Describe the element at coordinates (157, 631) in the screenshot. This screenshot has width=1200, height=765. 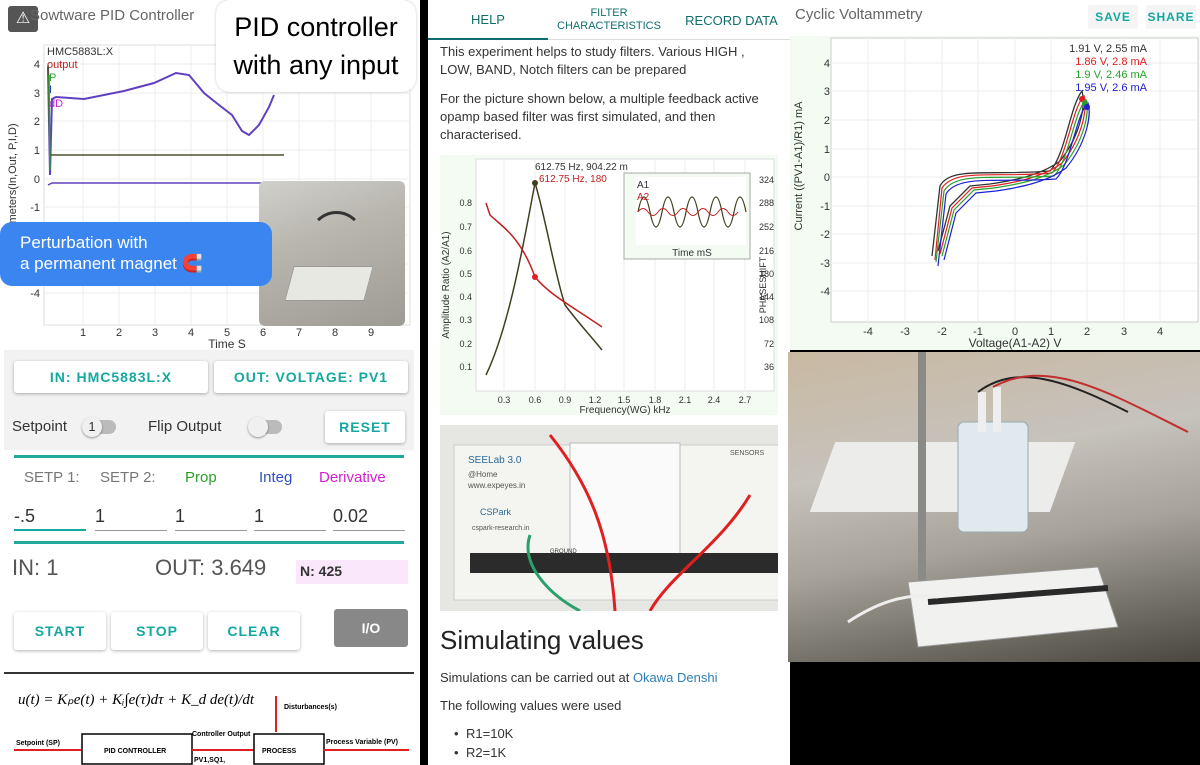
I see `stop-button: STOP` at that location.